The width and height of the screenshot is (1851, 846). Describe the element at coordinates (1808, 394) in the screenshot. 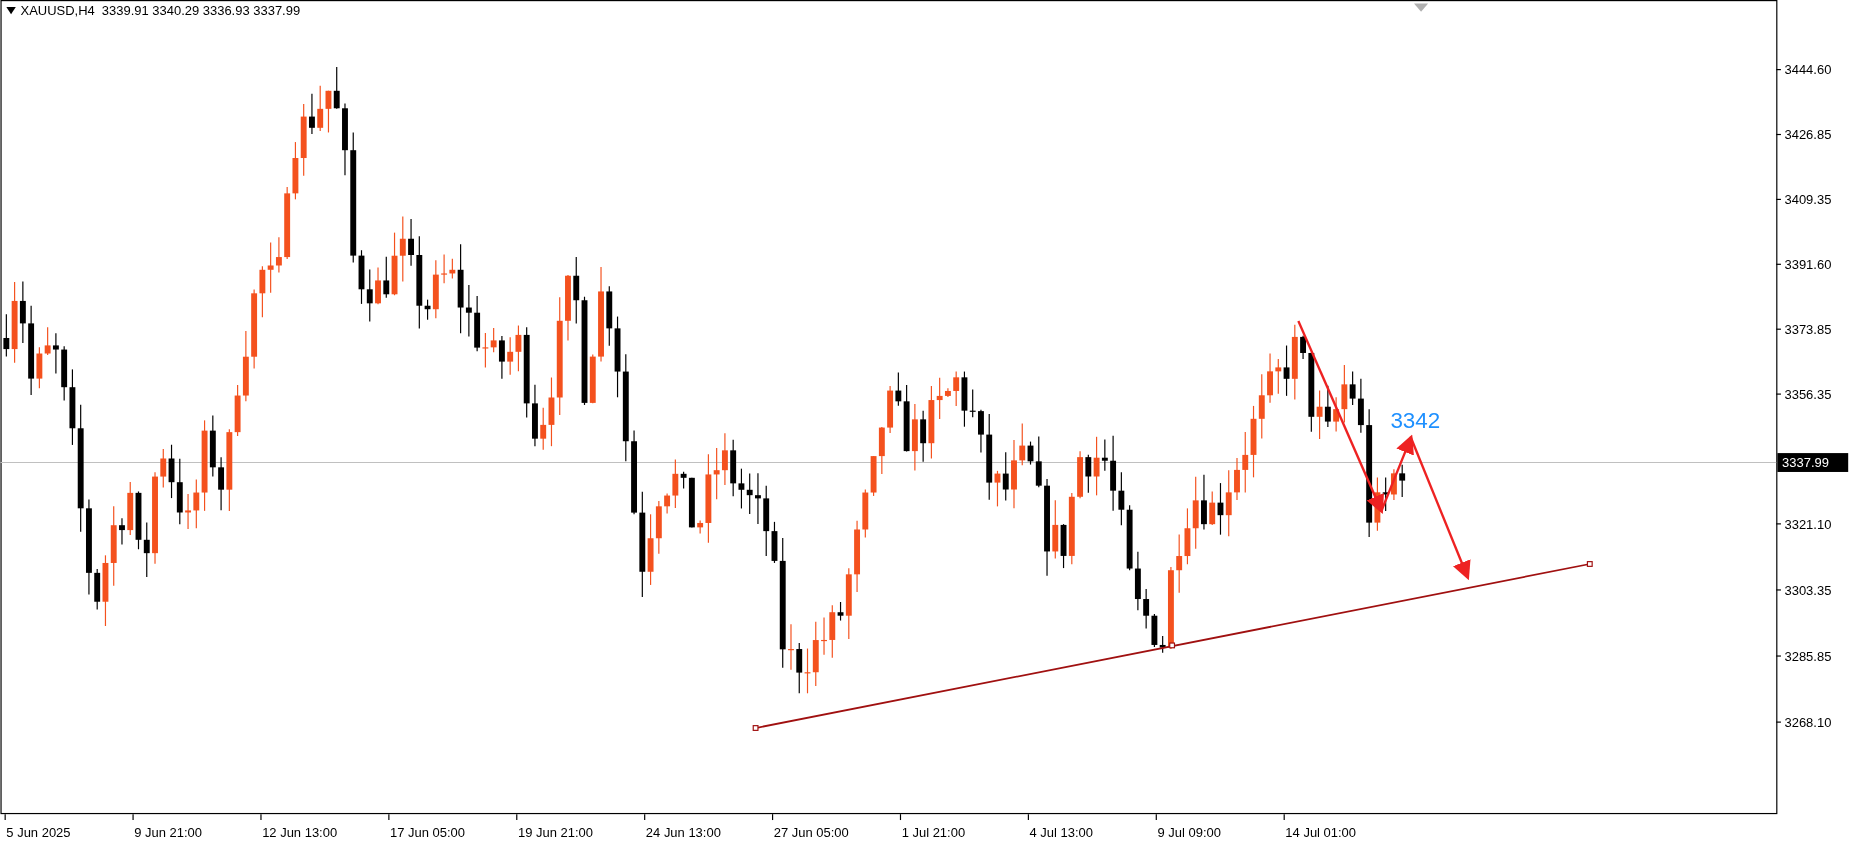

I see `price-label: 3356.35` at that location.